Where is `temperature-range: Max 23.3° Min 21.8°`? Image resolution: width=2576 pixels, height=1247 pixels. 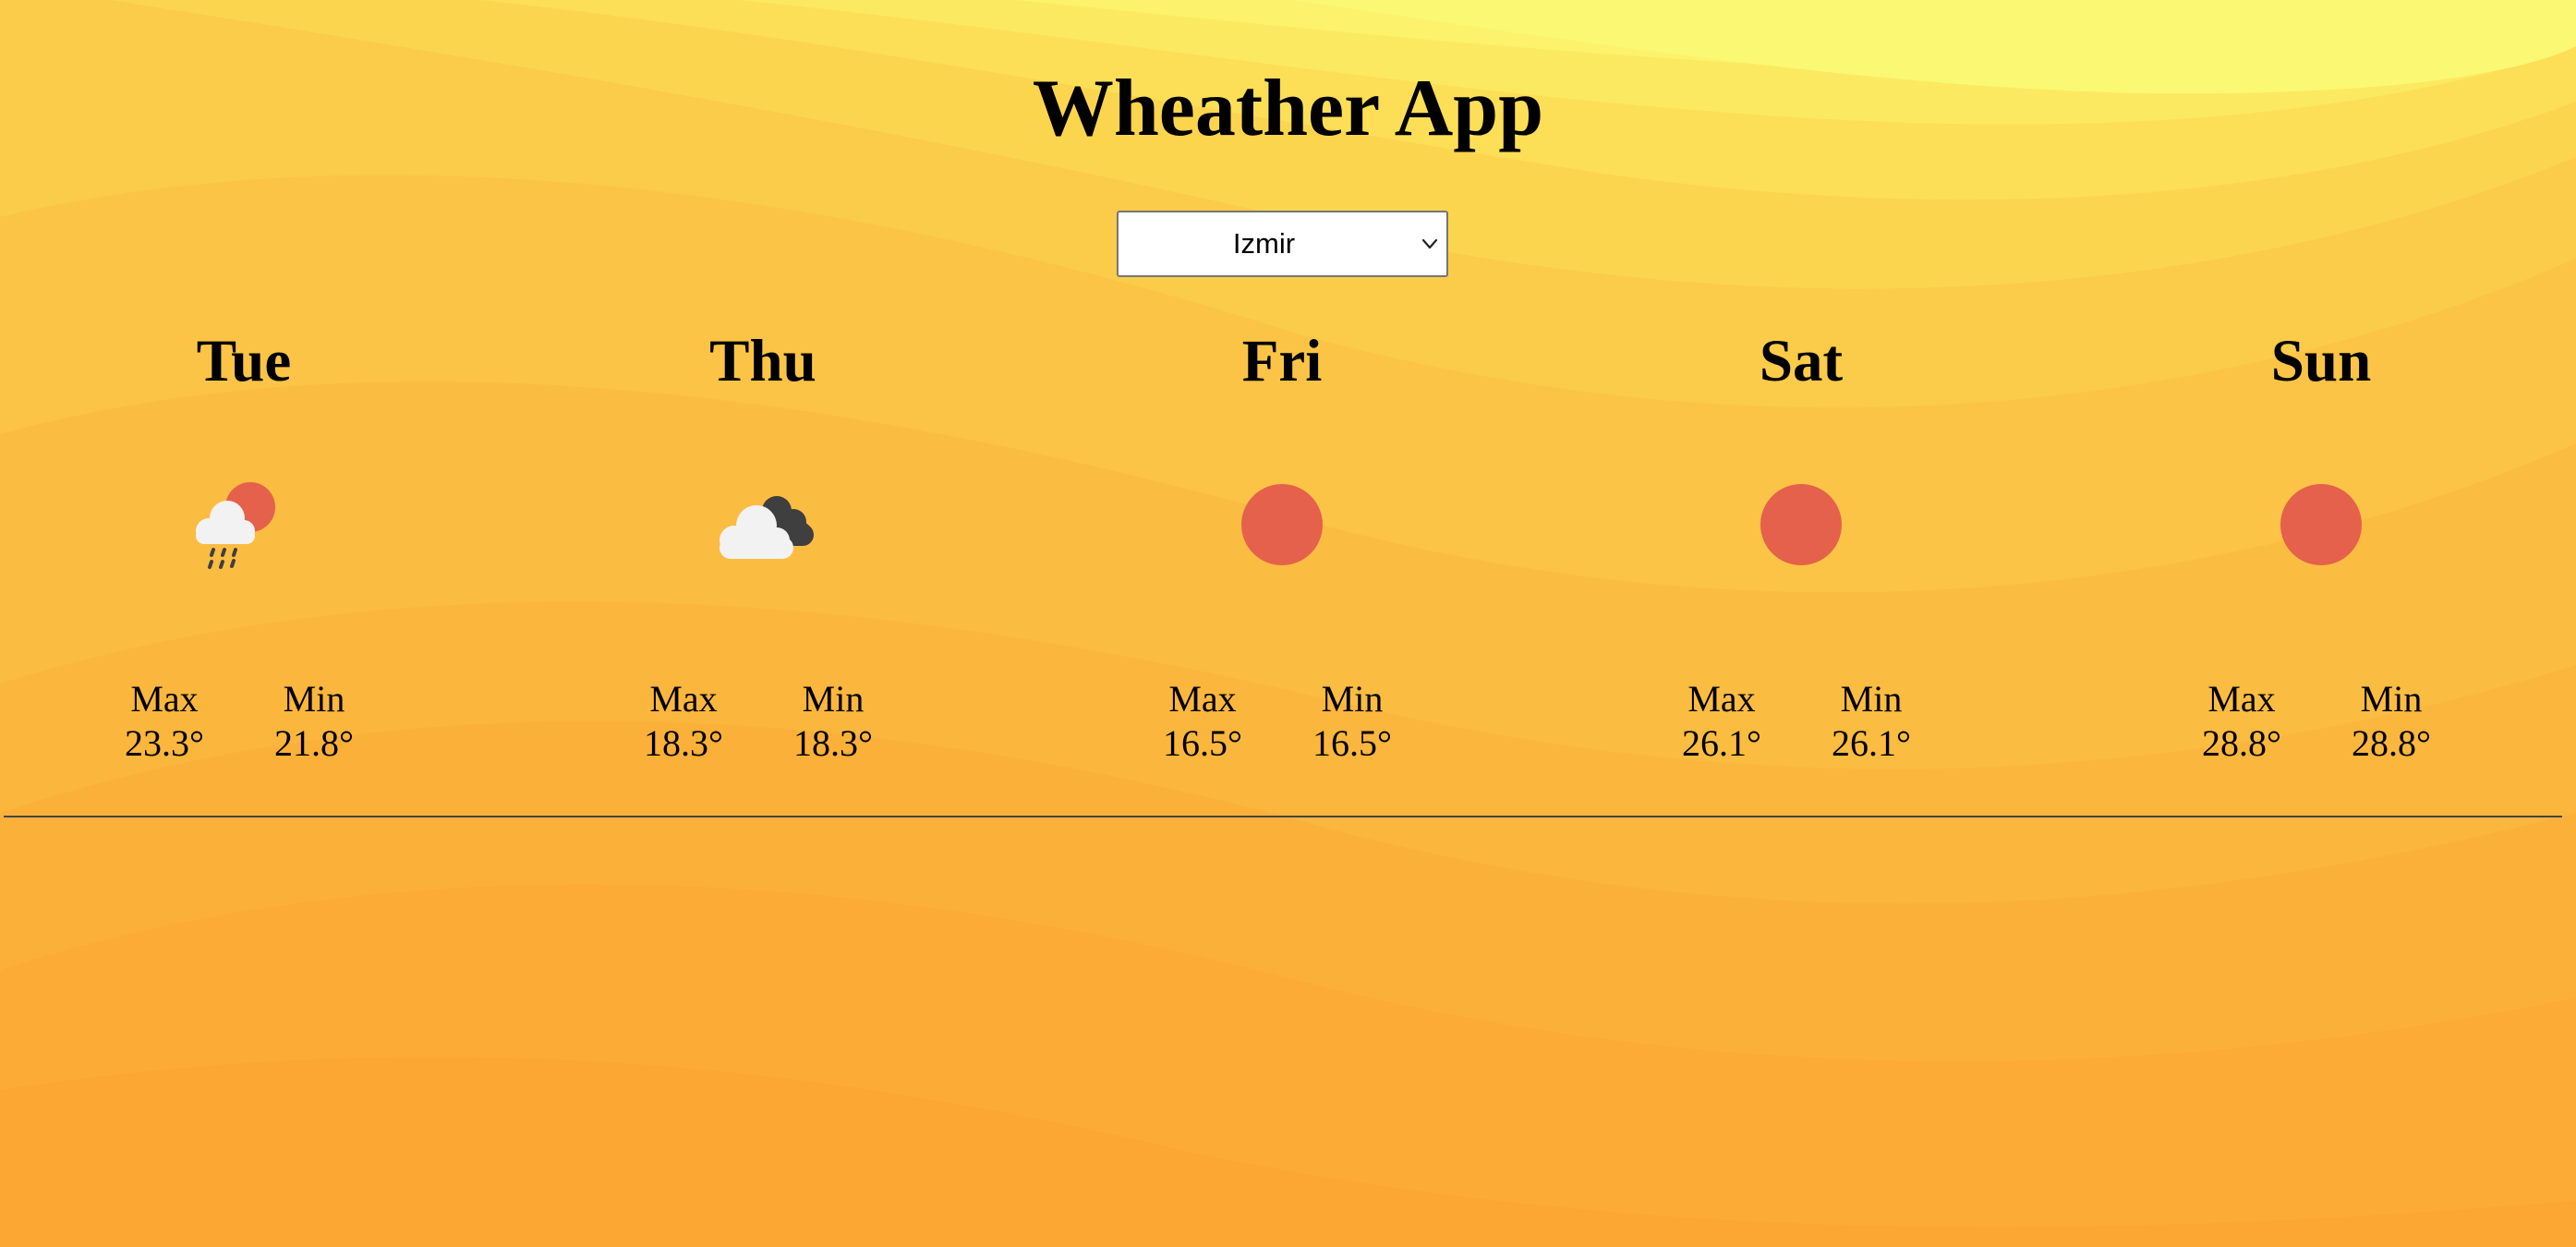
temperature-range: Max 23.3° Min 21.8° is located at coordinates (244, 723).